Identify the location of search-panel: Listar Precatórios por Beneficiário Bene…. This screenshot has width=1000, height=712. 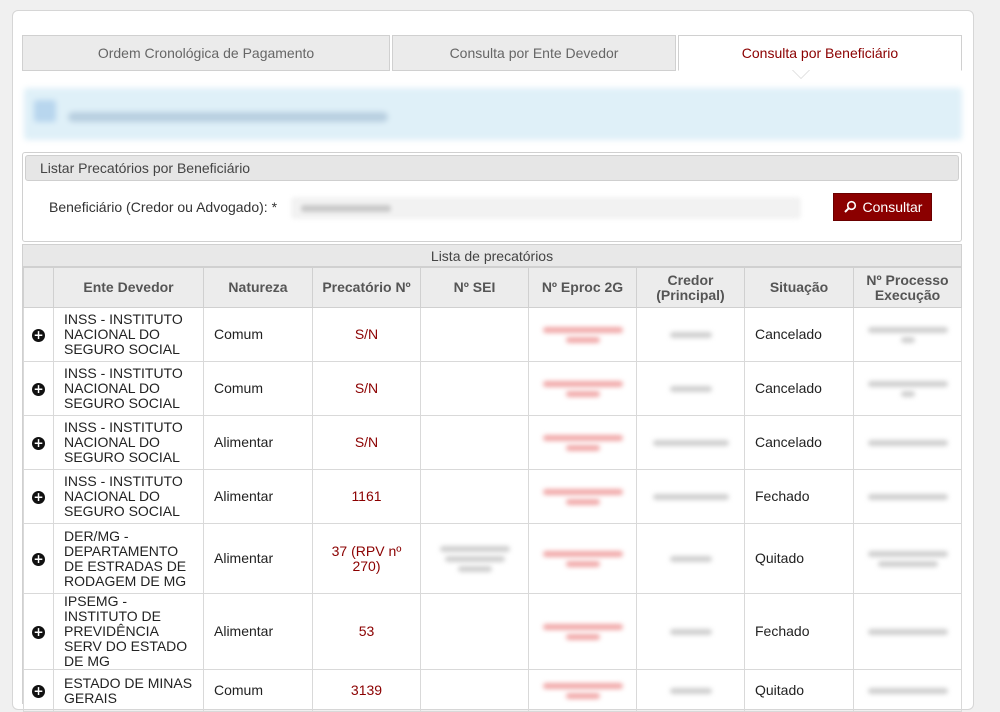
(492, 197).